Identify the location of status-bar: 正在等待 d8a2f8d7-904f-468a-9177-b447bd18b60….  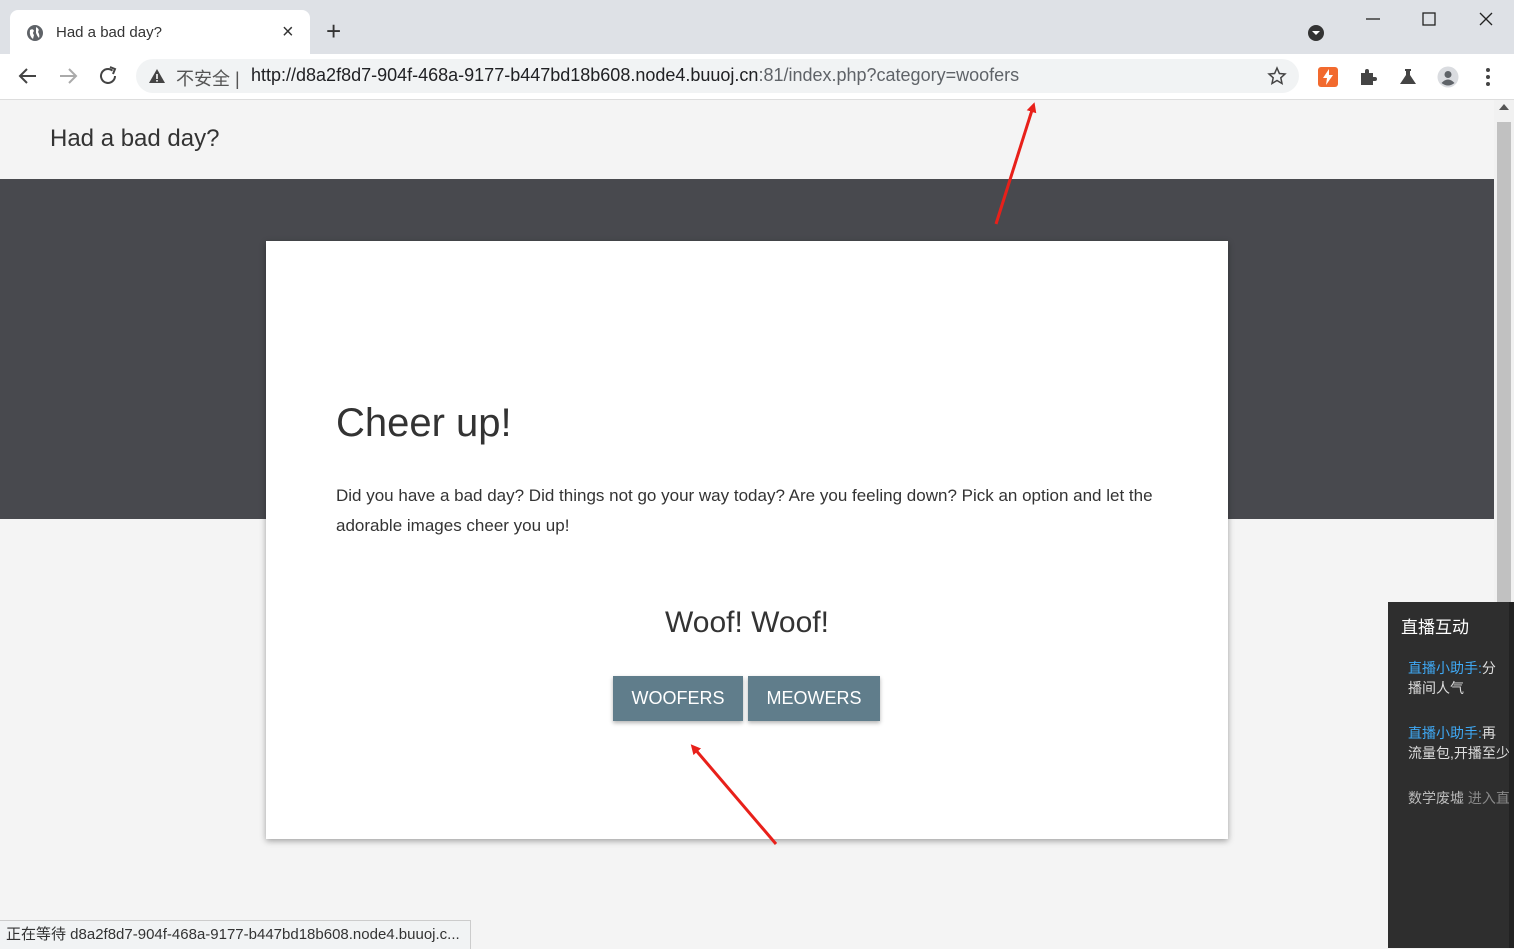
(235, 934).